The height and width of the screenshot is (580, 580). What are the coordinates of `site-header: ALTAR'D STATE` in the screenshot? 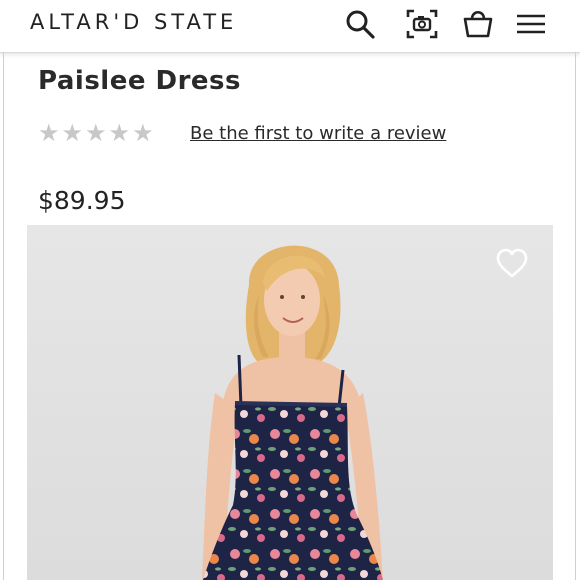 It's located at (290, 26).